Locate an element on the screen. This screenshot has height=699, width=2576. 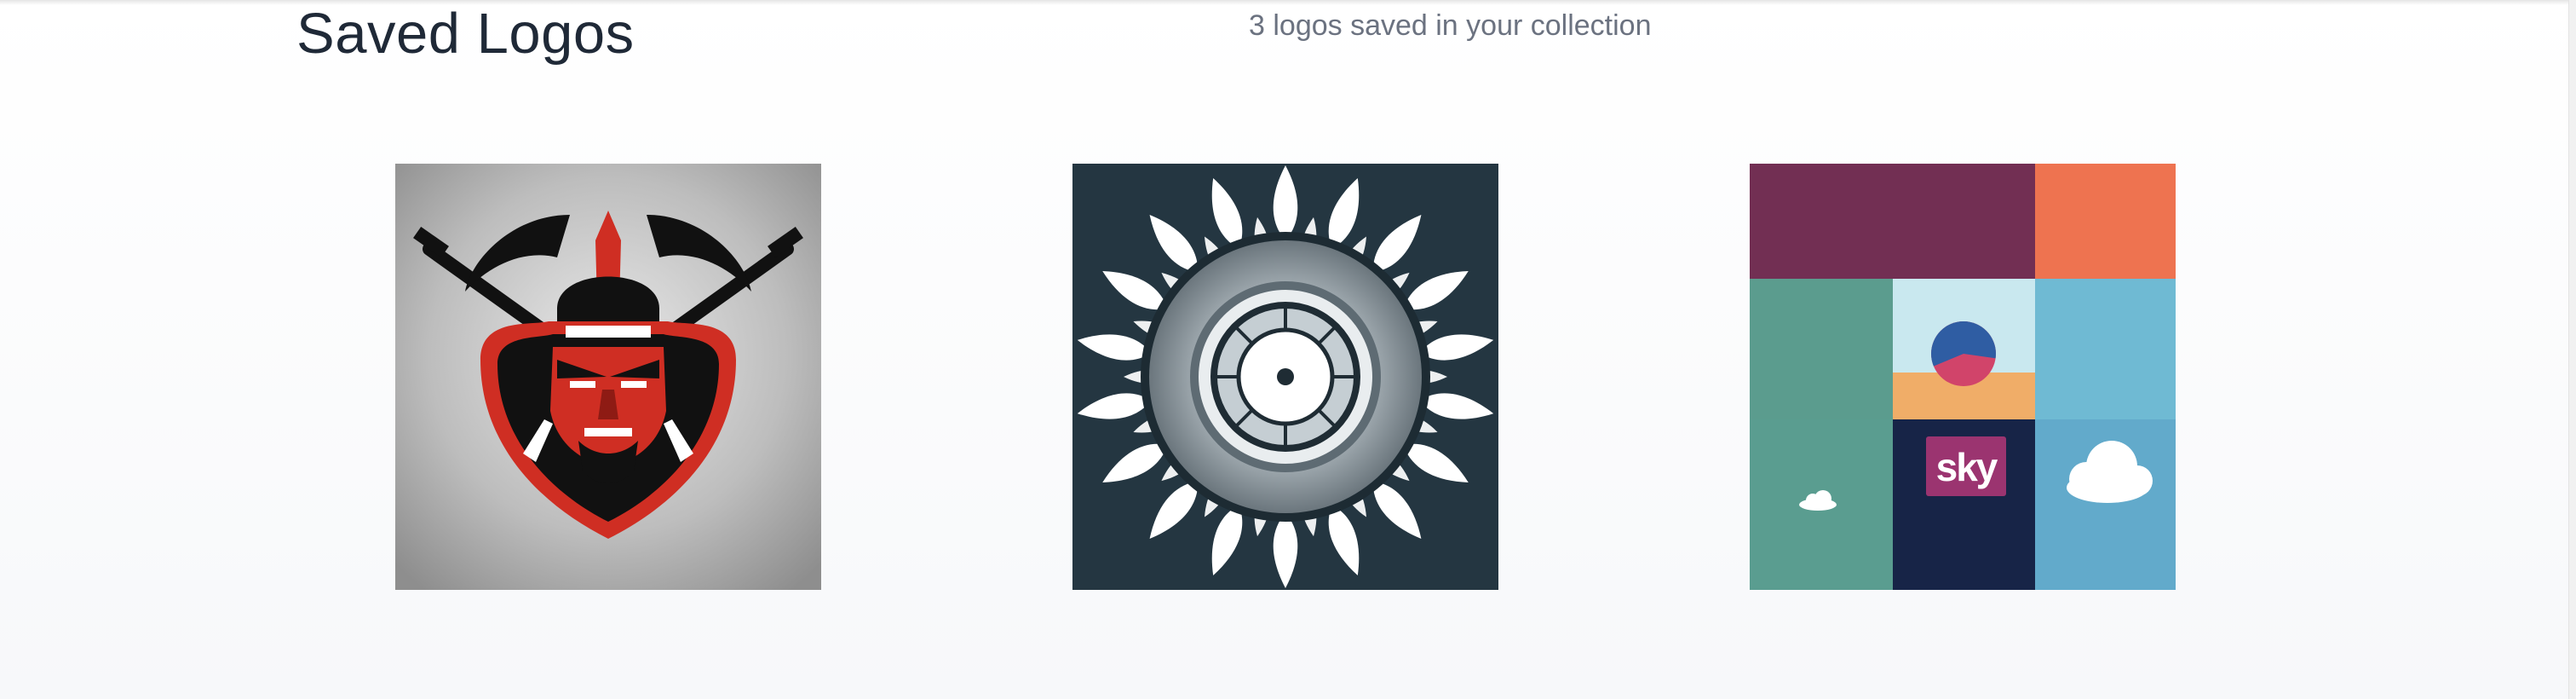
page-title: Saved Logos is located at coordinates (466, 34).